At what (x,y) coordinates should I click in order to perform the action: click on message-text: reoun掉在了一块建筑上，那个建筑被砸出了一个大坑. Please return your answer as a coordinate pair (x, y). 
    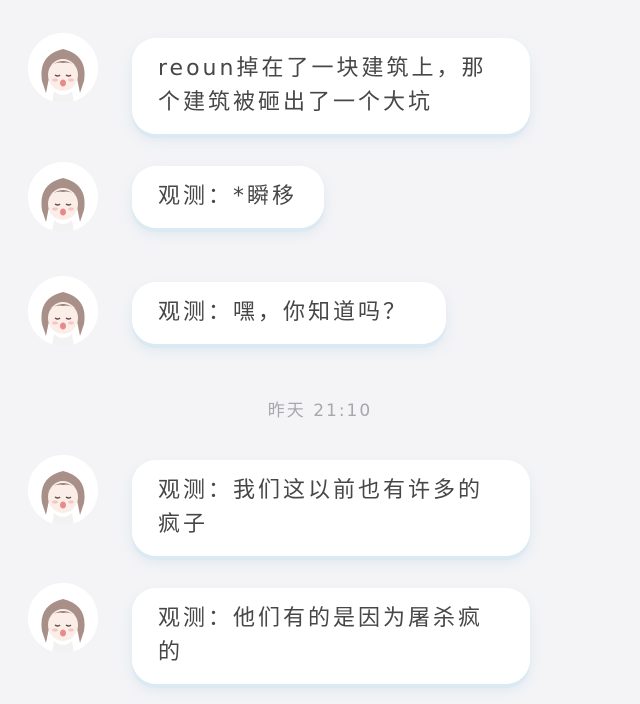
    Looking at the image, I should click on (322, 85).